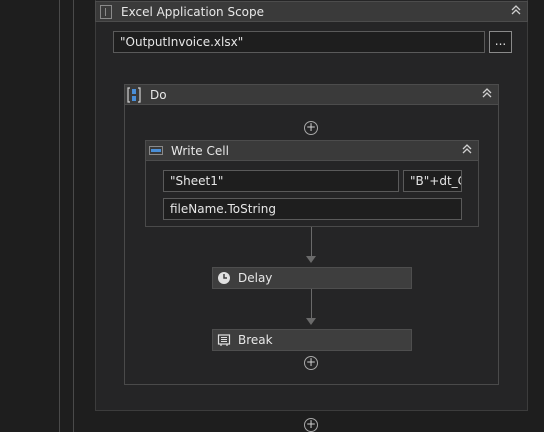  What do you see at coordinates (193, 12) in the screenshot?
I see `excel-scope-title: Excel Application Scope` at bounding box center [193, 12].